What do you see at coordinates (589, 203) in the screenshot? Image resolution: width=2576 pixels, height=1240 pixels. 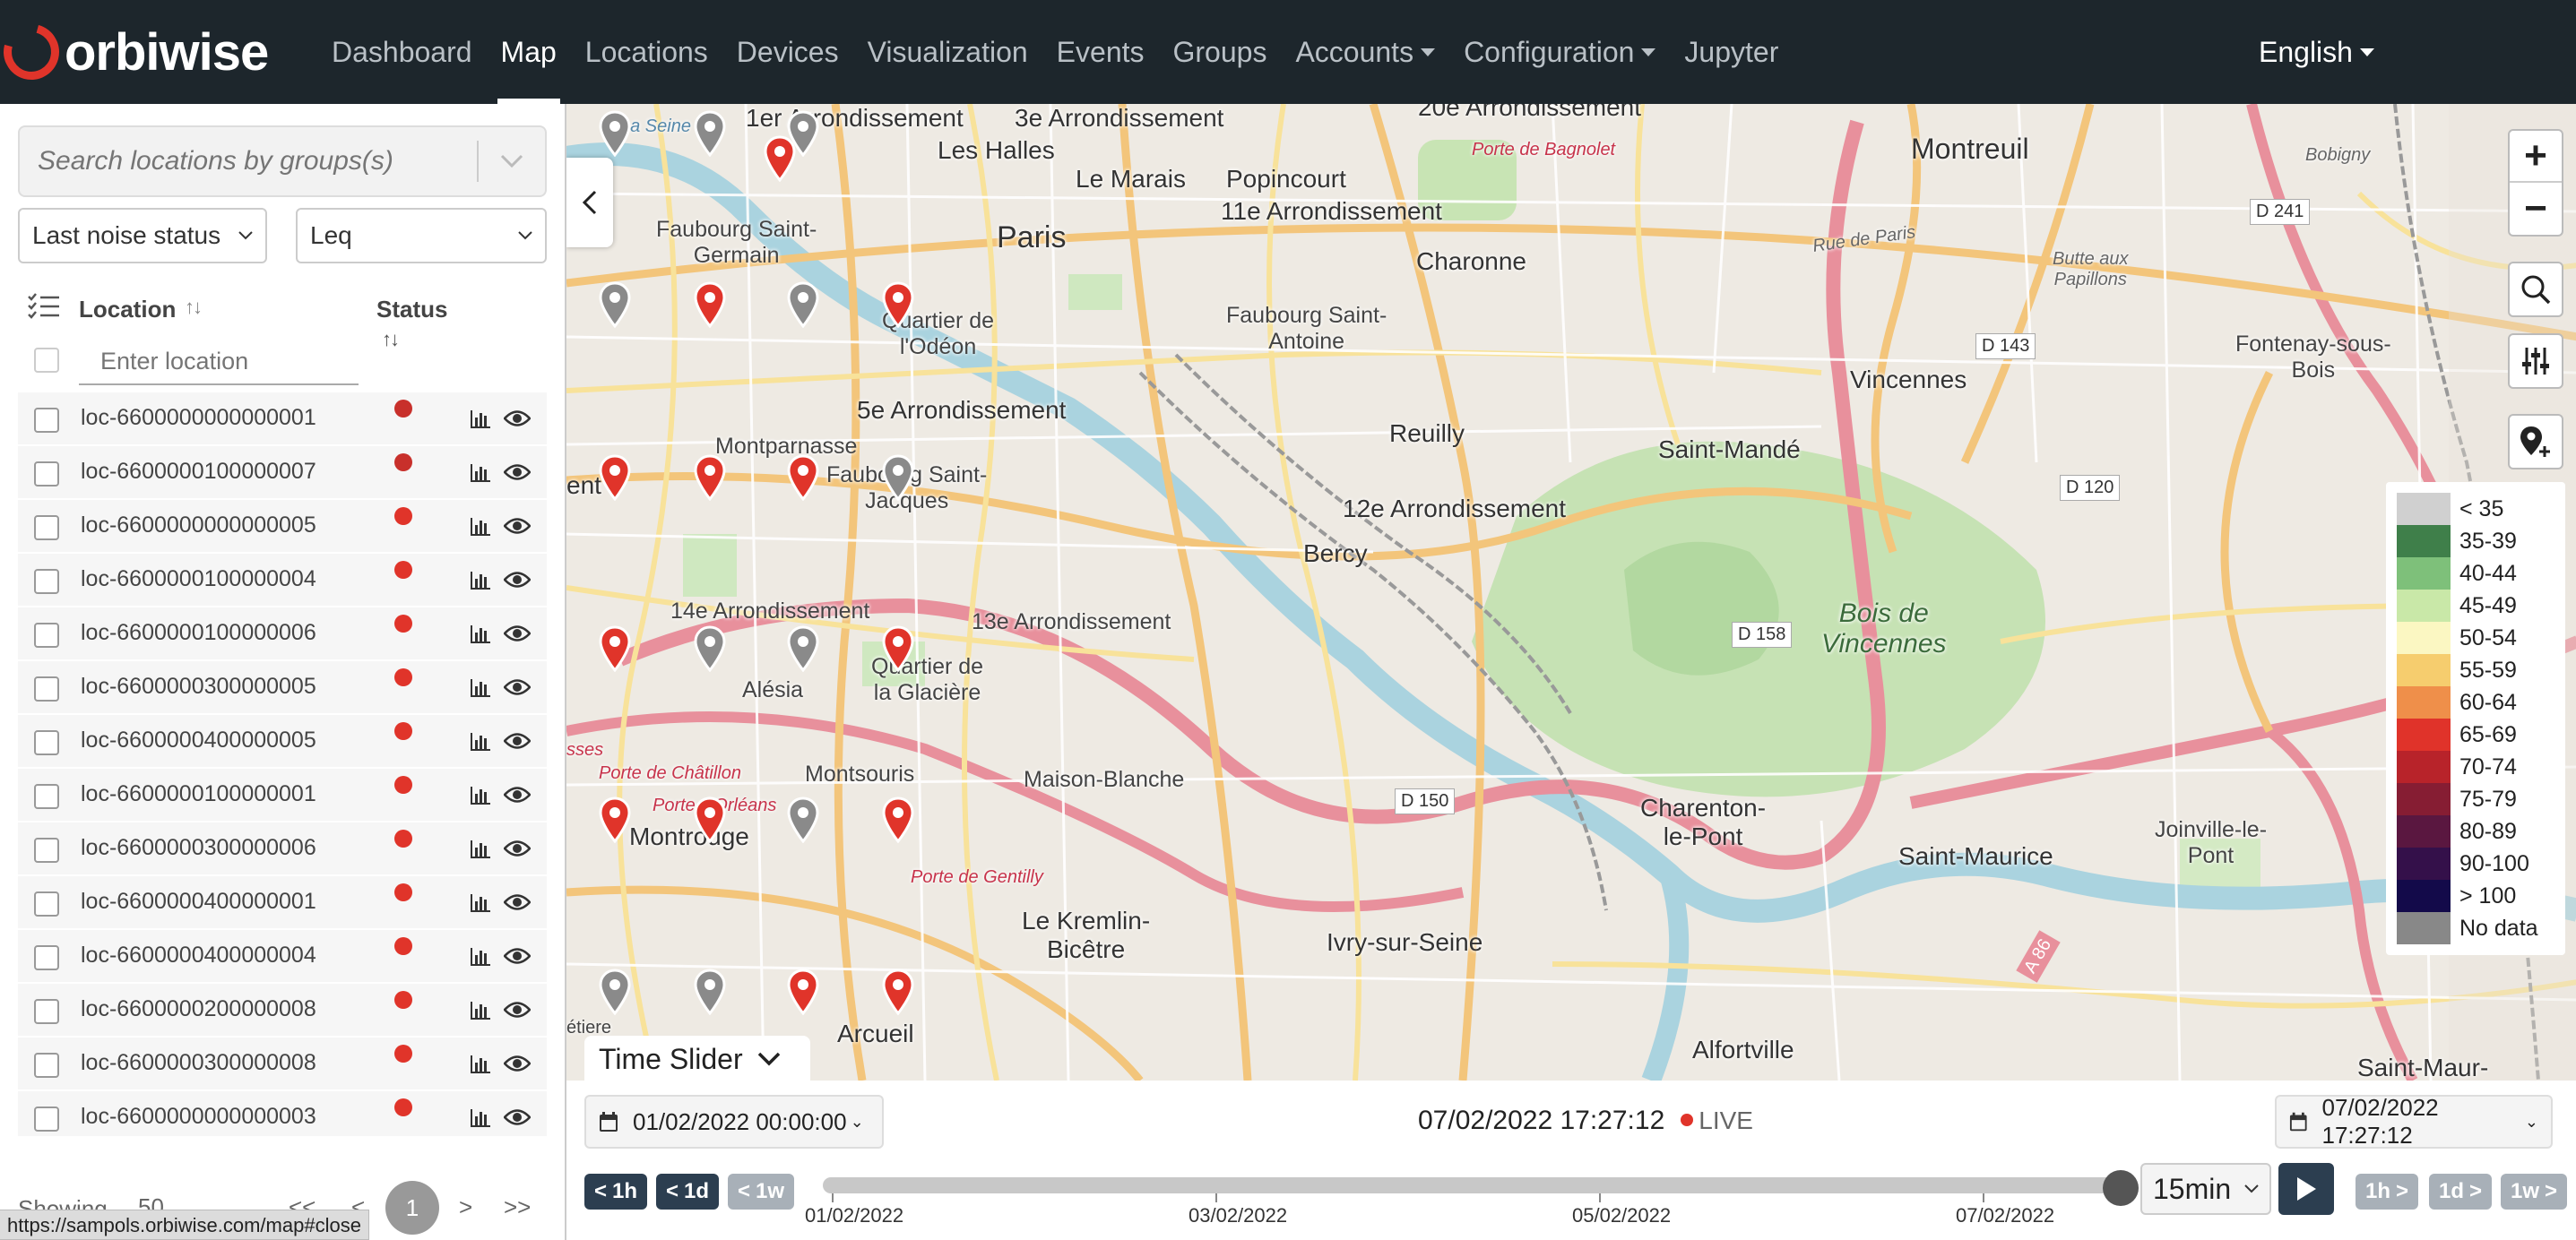 I see `collapse-sidebar-button` at bounding box center [589, 203].